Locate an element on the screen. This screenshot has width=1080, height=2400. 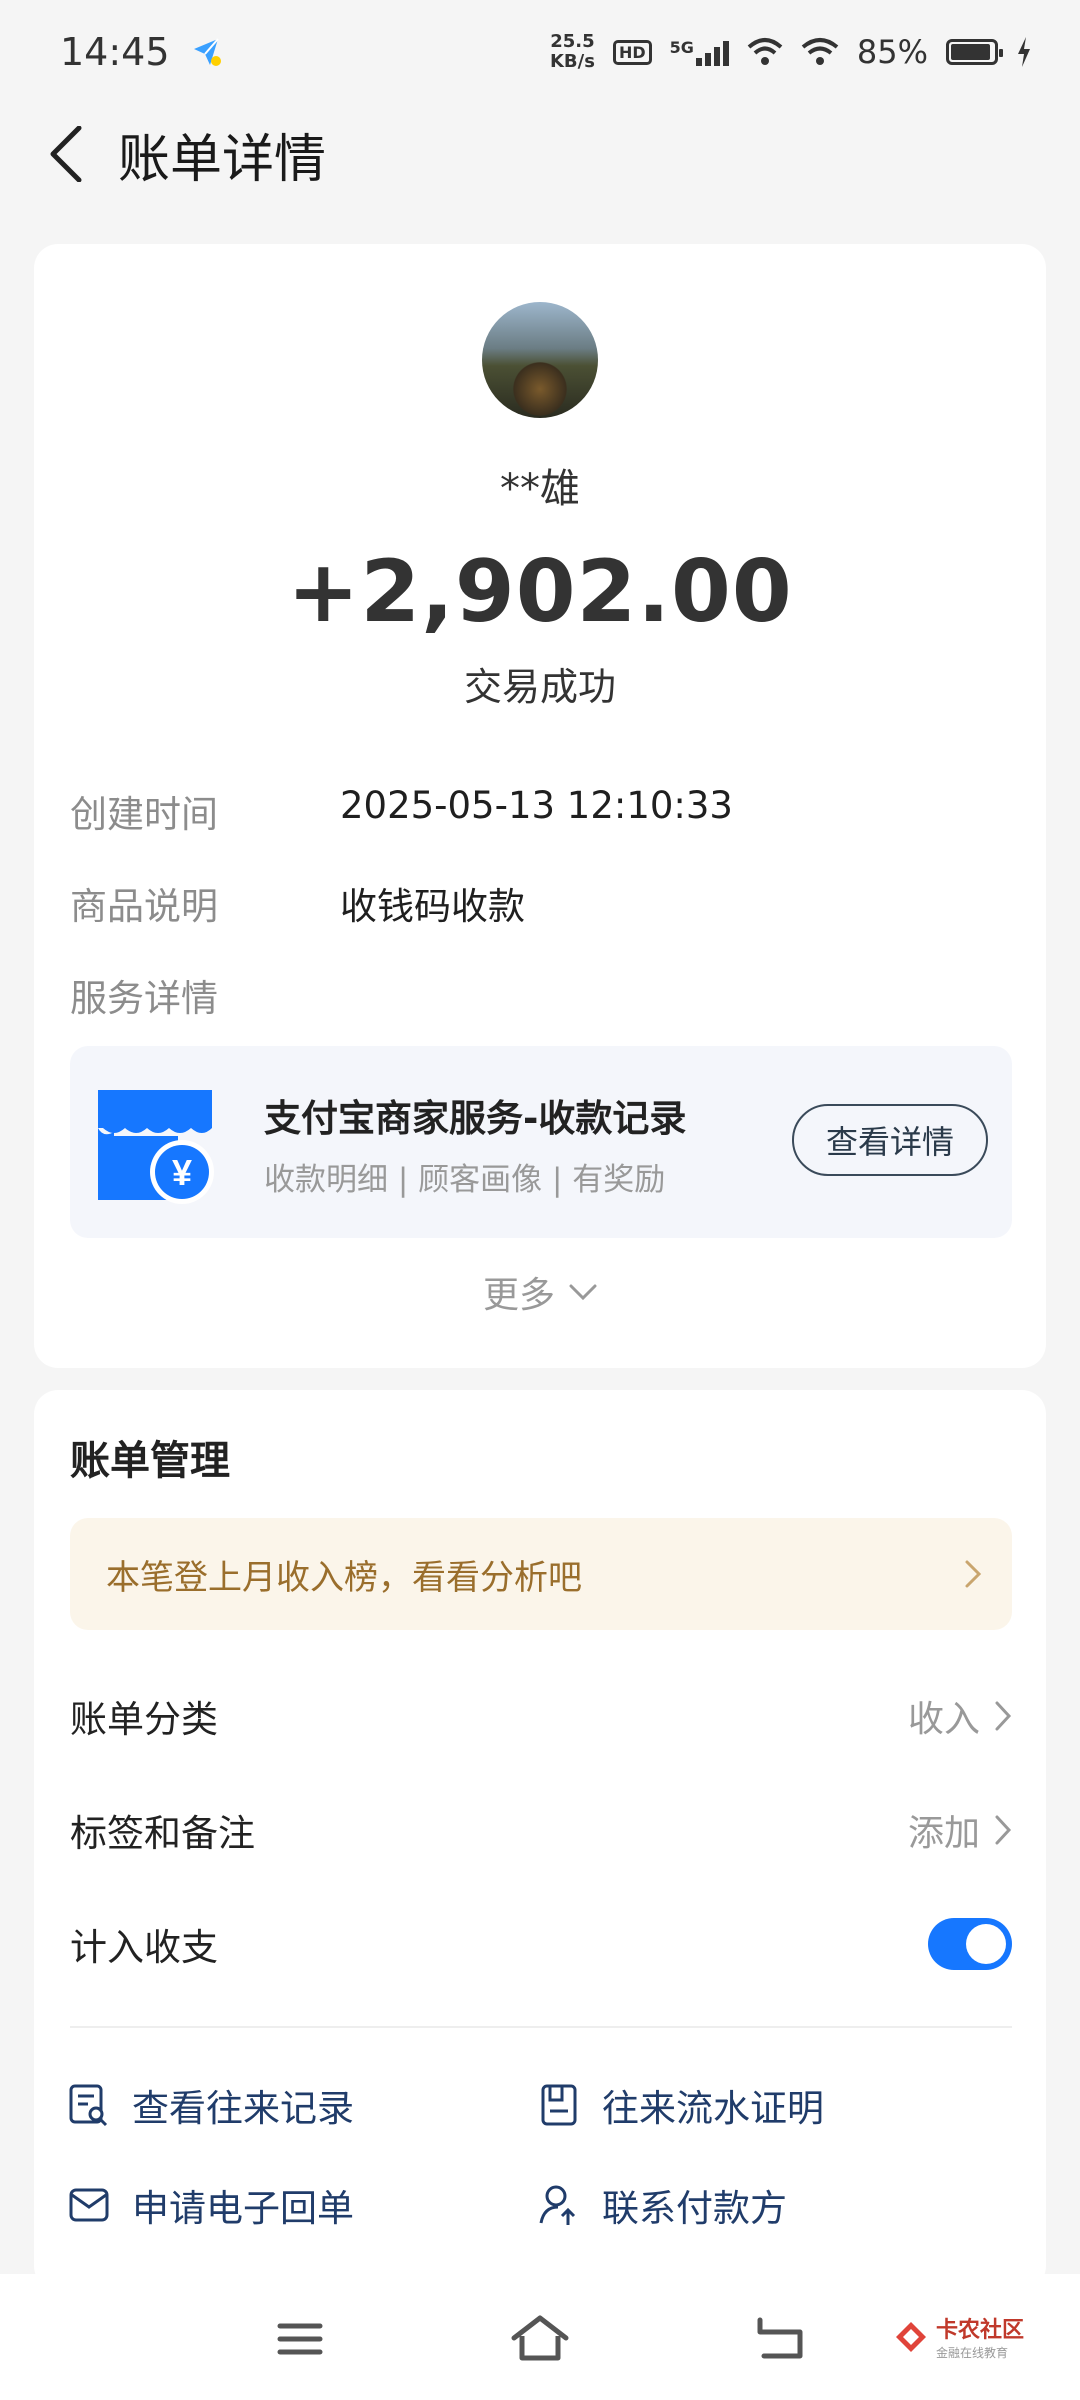
statement-proof-link: 往来流水证明 is located at coordinates (681, 2105).